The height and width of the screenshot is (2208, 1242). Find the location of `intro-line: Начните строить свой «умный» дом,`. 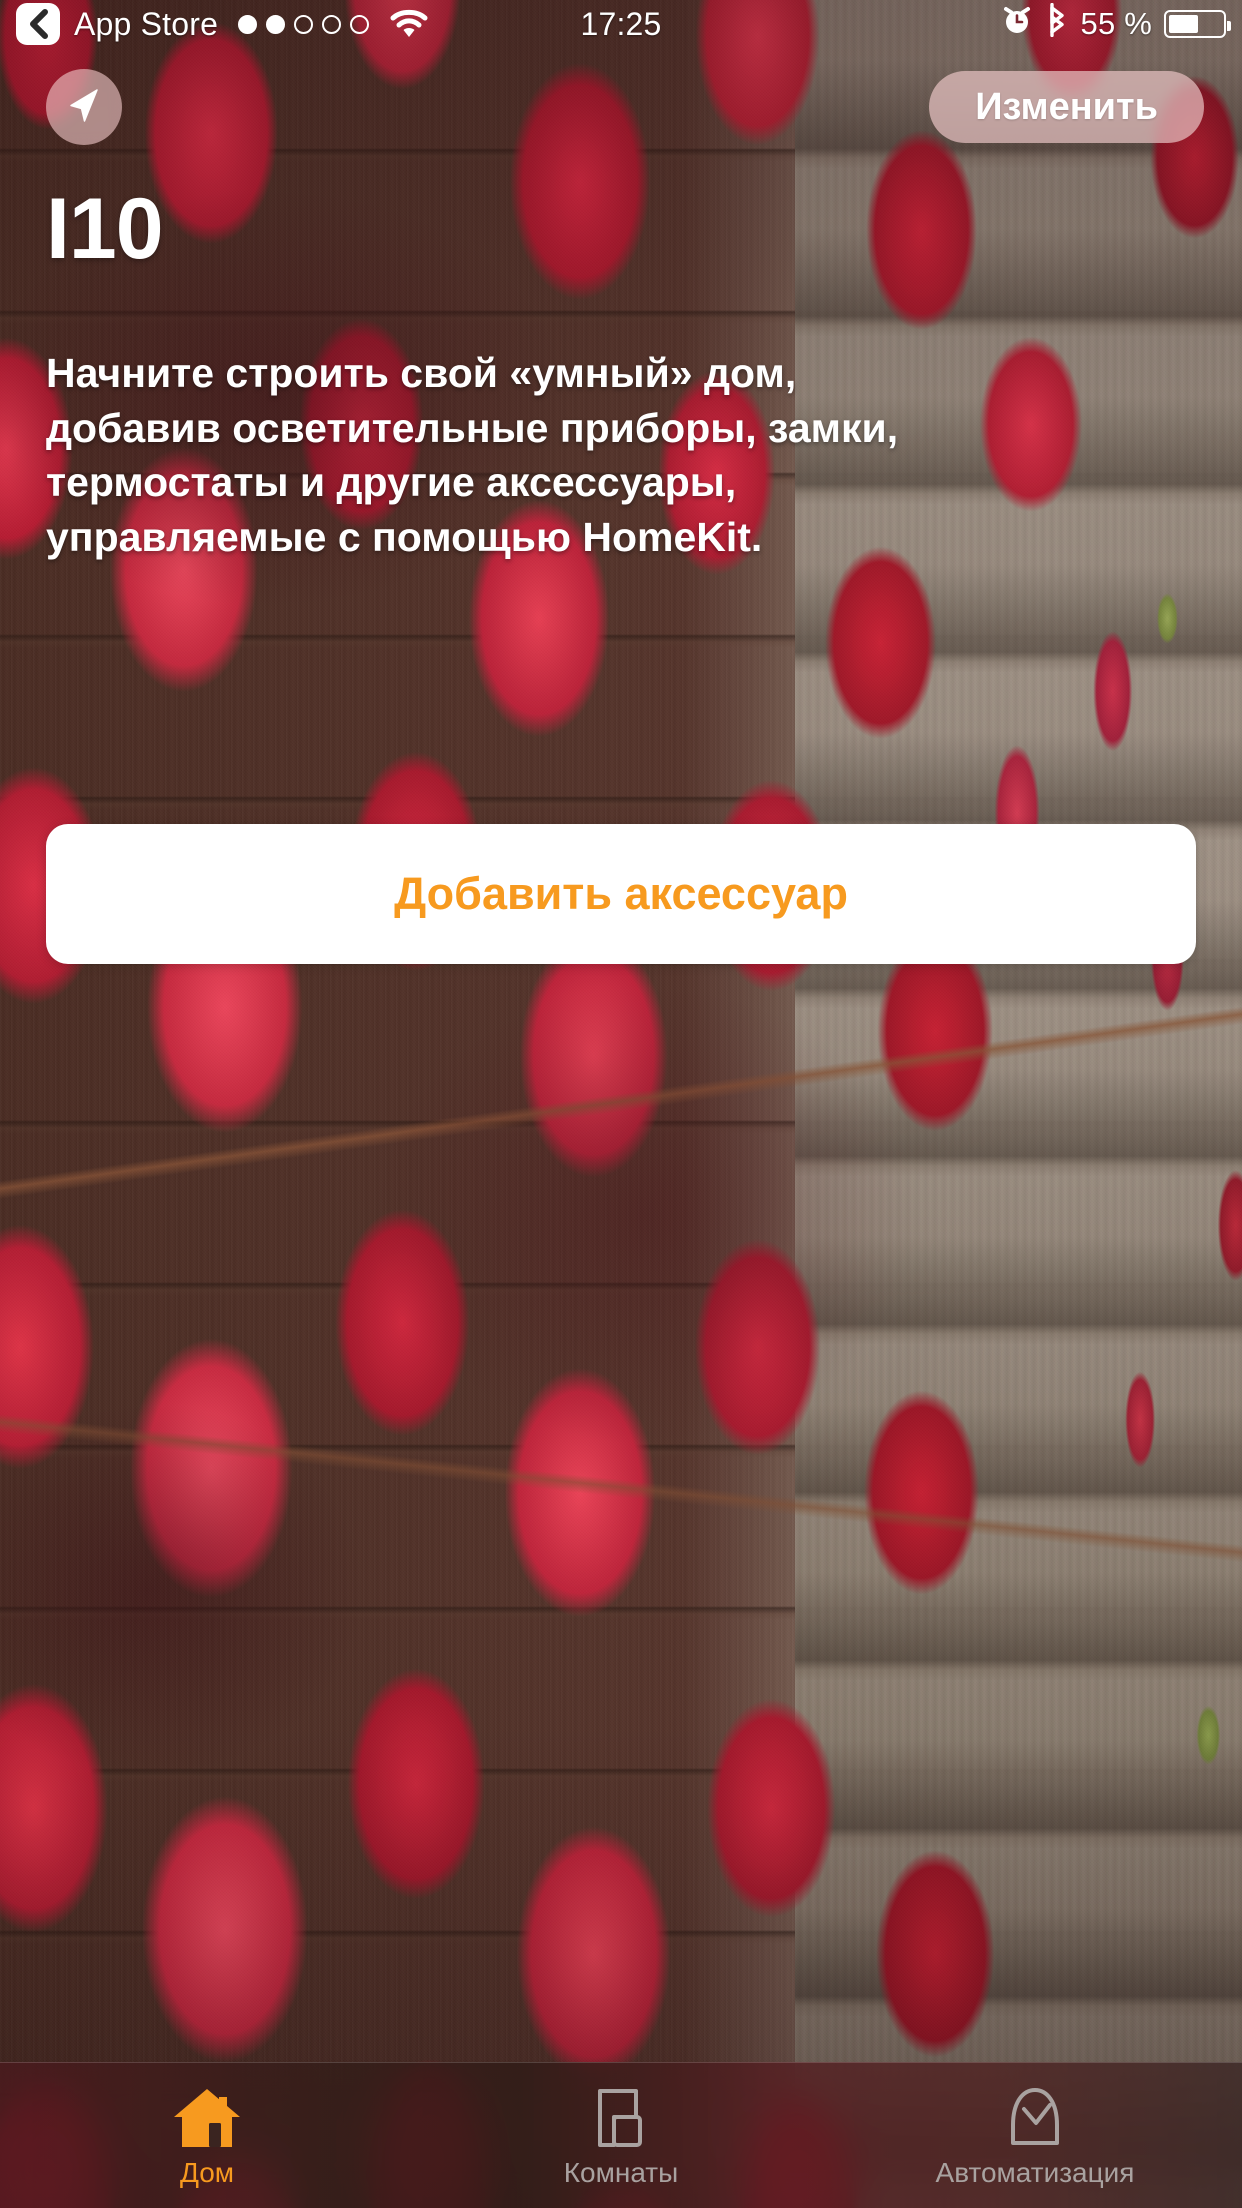

intro-line: Начните строить свой «умный» дом, is located at coordinates (421, 373).